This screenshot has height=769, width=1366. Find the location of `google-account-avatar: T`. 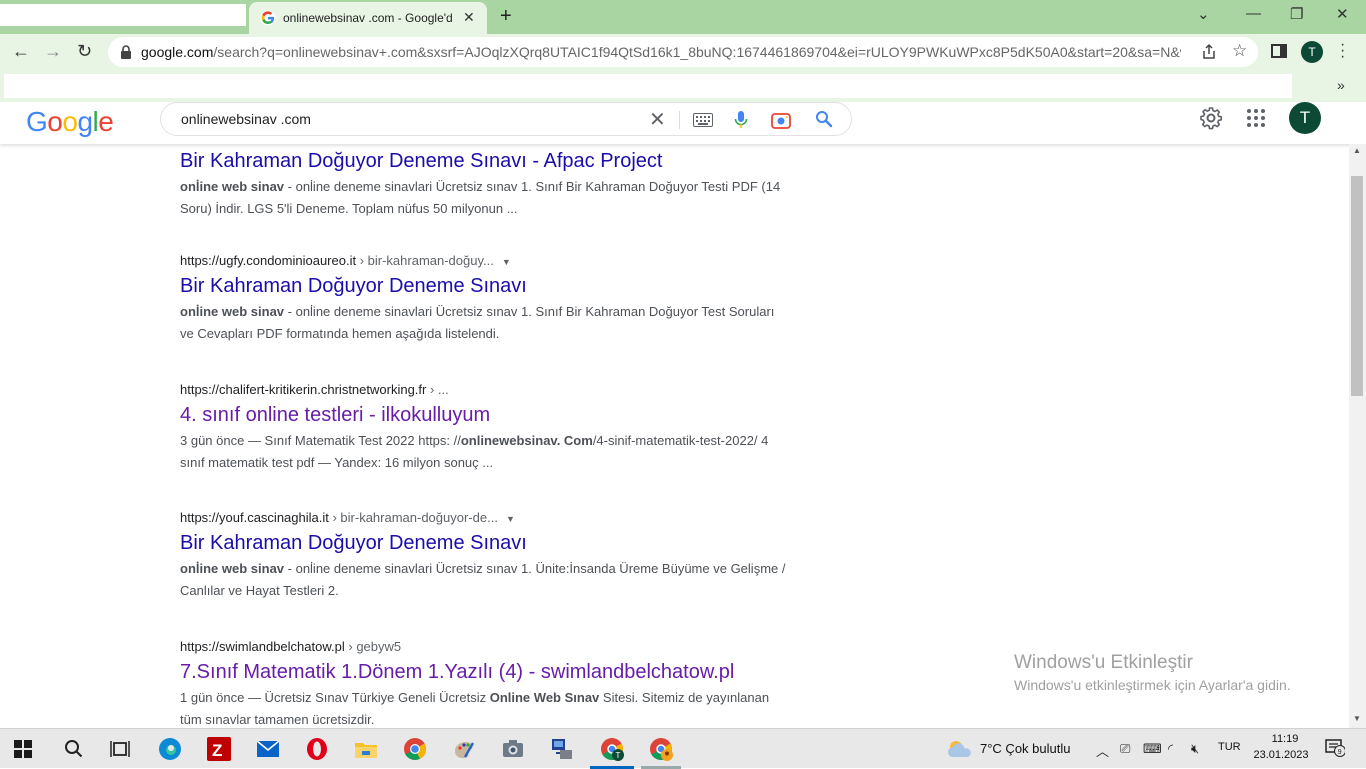

google-account-avatar: T is located at coordinates (1305, 118).